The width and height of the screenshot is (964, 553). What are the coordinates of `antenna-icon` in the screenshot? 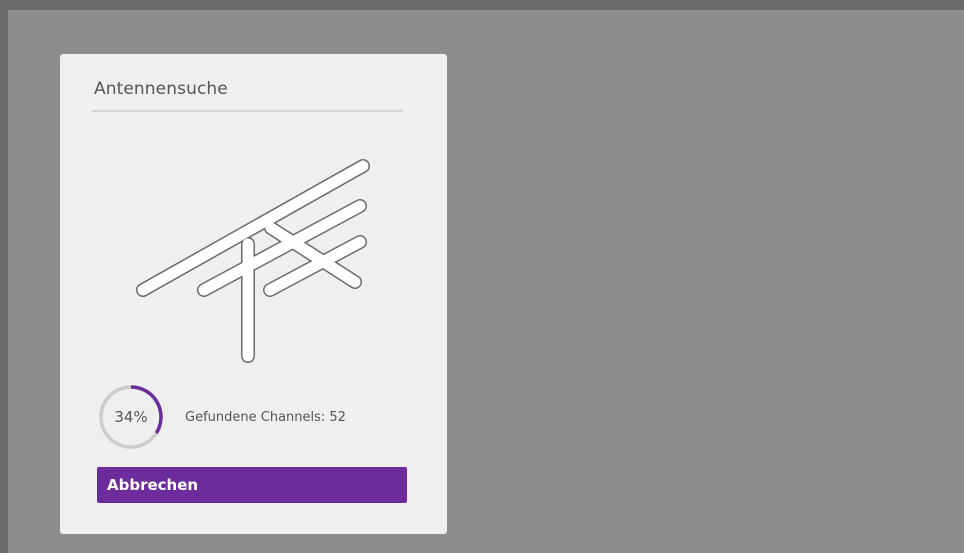 It's located at (253, 261).